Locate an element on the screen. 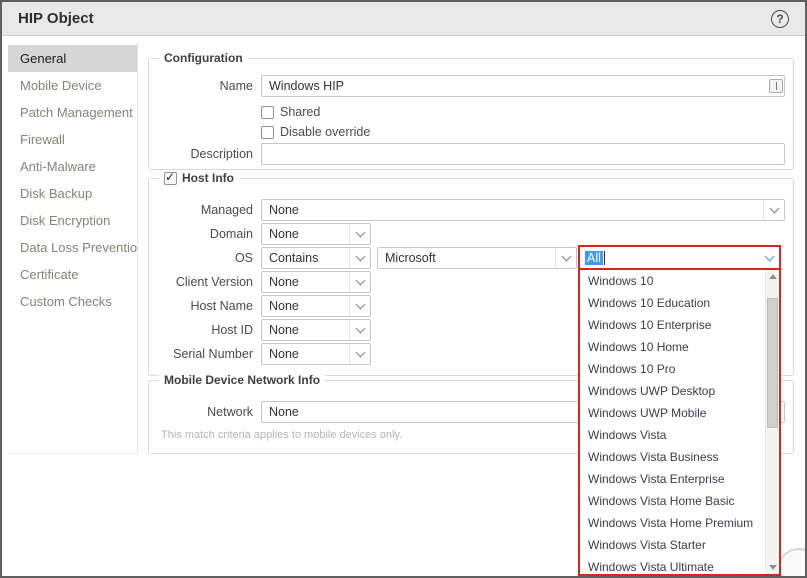 The width and height of the screenshot is (807, 578). os-option: Windows Vista Home Basic is located at coordinates (679, 501).